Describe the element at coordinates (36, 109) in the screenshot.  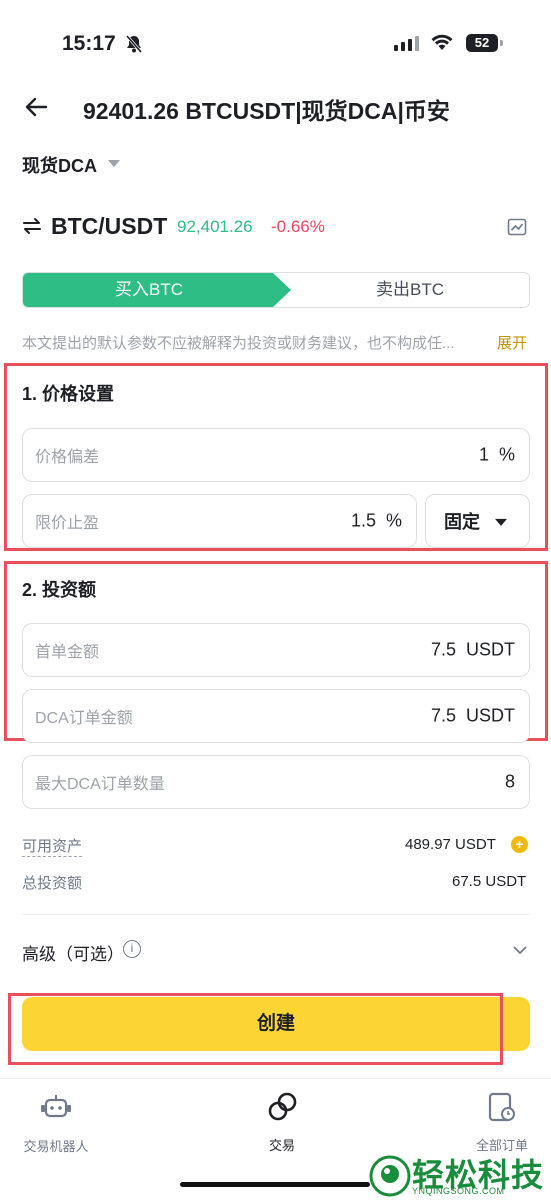
I see `back-arrow-icon` at that location.